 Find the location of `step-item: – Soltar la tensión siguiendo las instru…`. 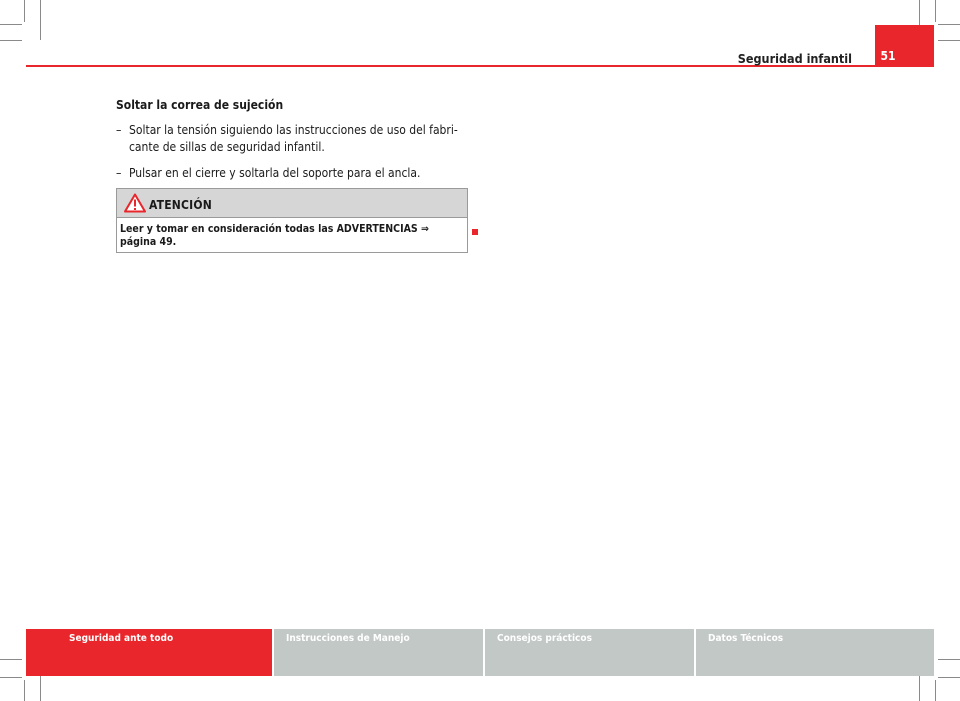

step-item: – Soltar la tensión siguiendo las instru… is located at coordinates (292, 139).